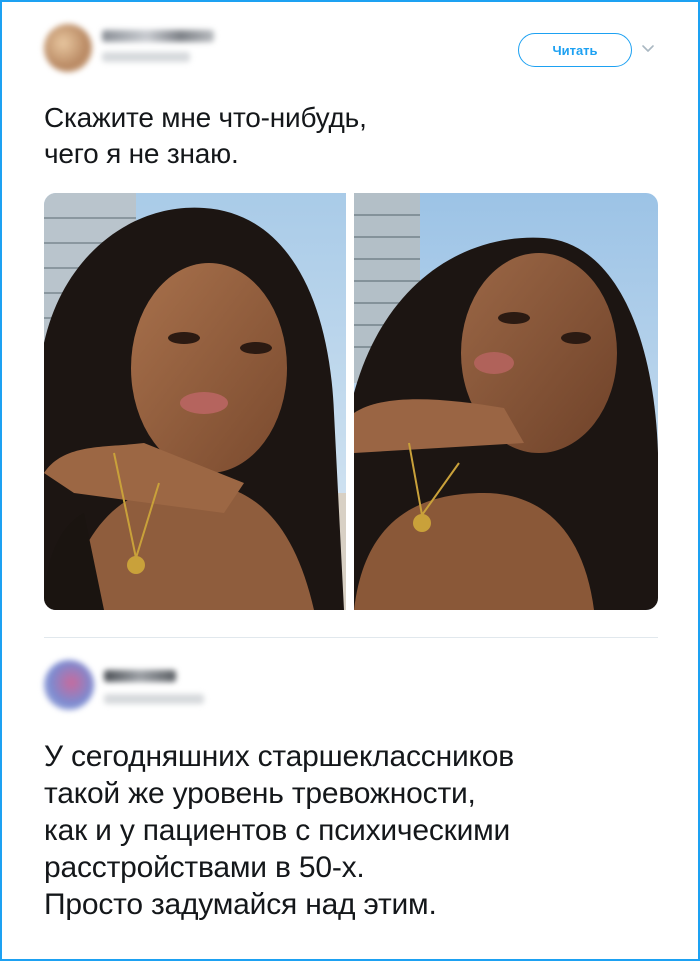 The width and height of the screenshot is (700, 961). Describe the element at coordinates (69, 685) in the screenshot. I see `reply-author-avatar` at that location.